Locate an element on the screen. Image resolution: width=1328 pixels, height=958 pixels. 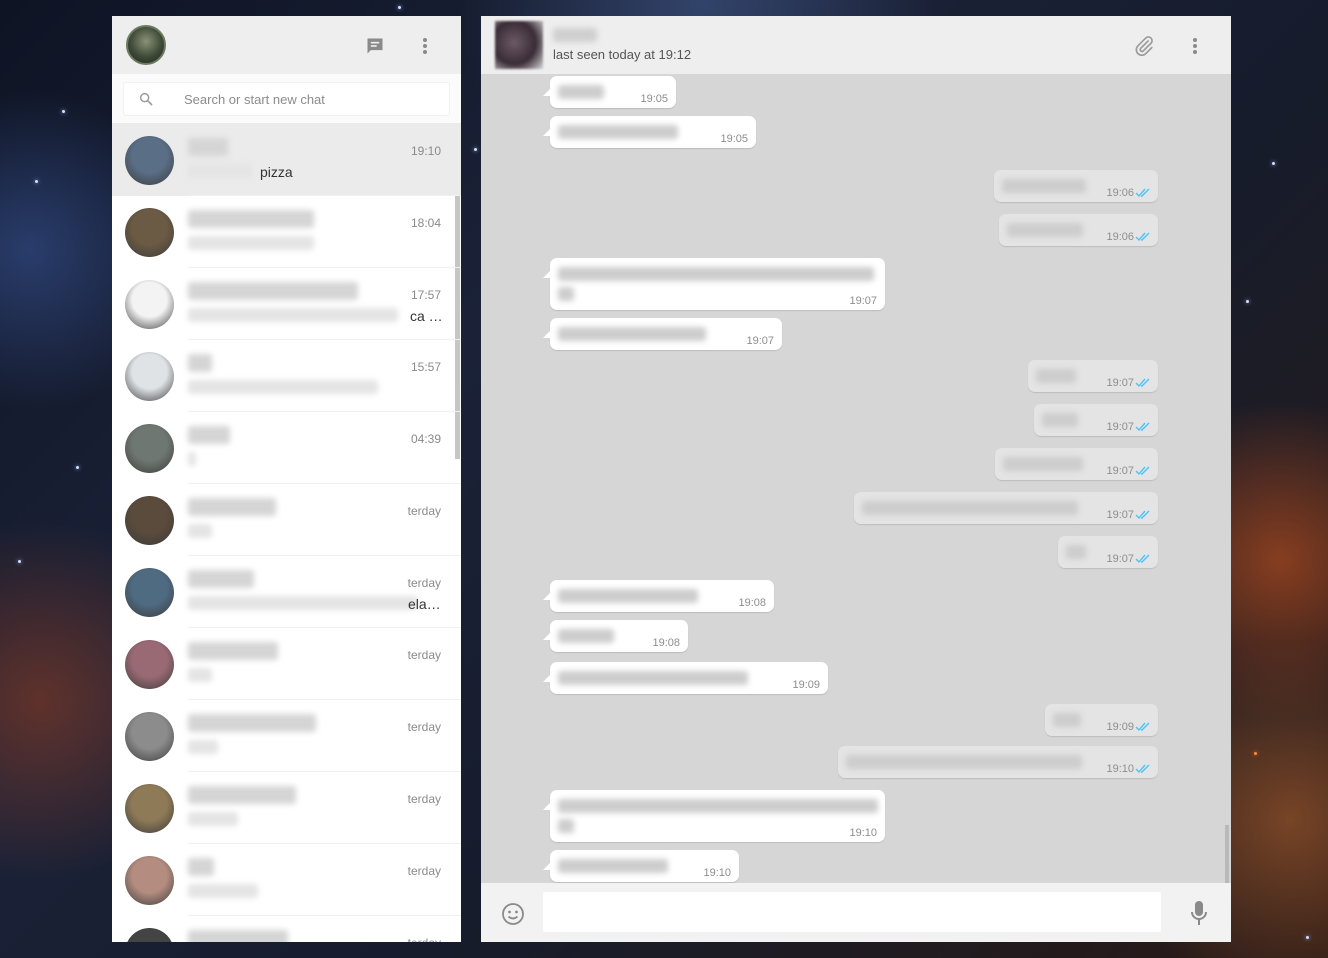
chat-time: 17:57 is located at coordinates (425, 295).